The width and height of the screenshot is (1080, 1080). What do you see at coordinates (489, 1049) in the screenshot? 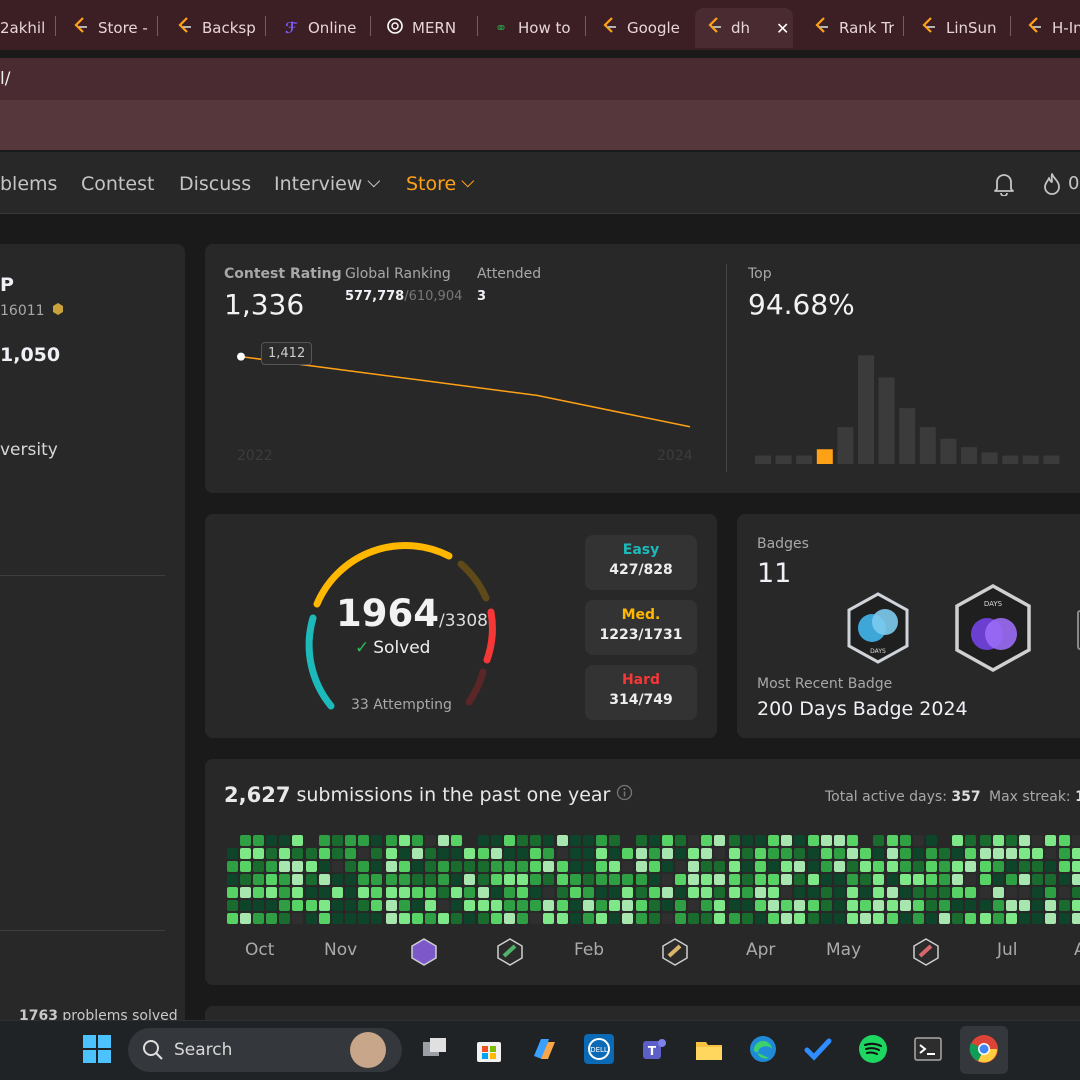
I see `store-app-icon` at bounding box center [489, 1049].